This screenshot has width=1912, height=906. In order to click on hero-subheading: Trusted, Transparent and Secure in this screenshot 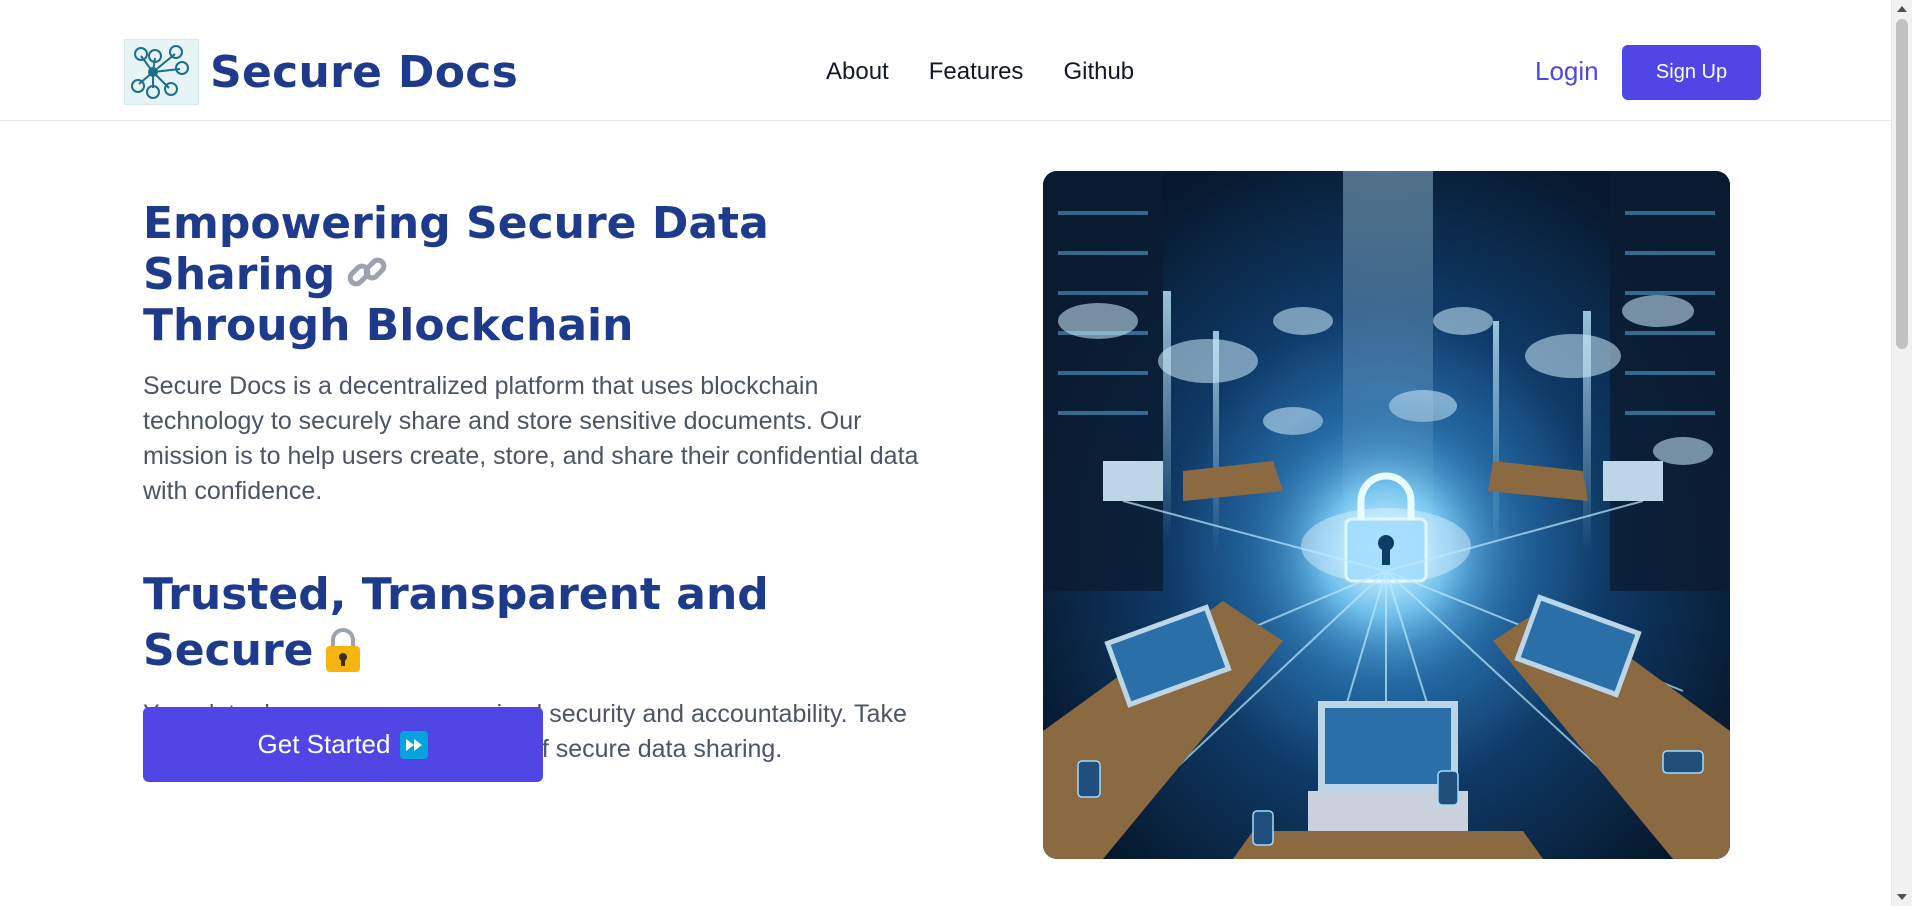, I will do `click(543, 623)`.